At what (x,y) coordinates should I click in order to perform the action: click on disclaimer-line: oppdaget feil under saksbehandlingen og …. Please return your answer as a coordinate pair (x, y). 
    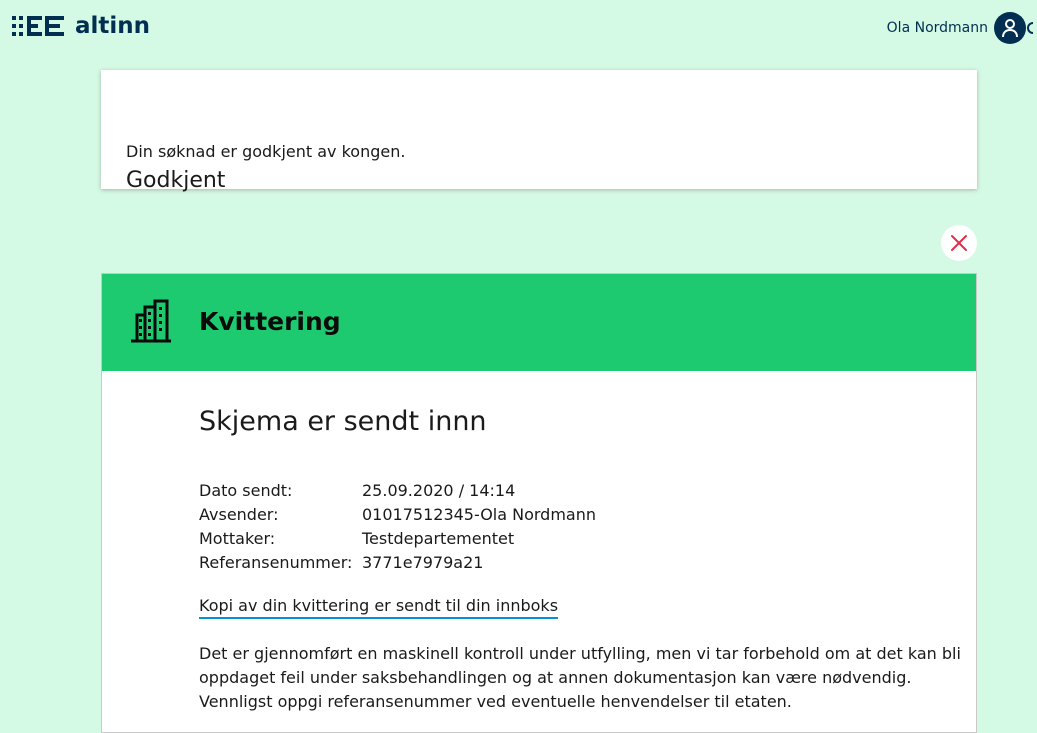
    Looking at the image, I should click on (555, 677).